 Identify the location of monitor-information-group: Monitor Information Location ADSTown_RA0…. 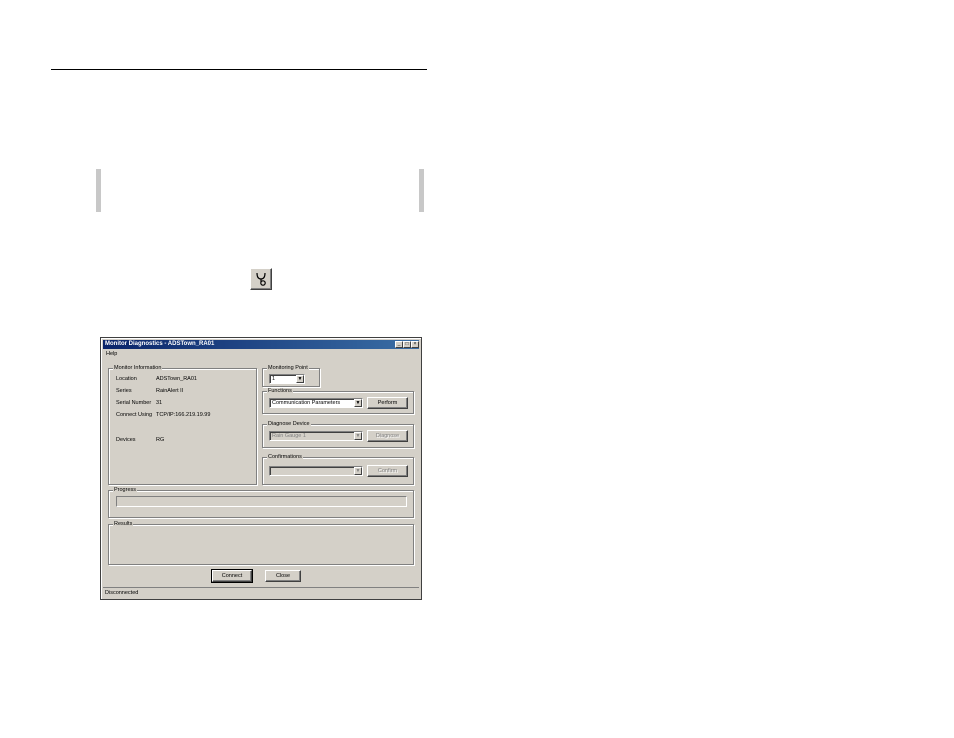
(182, 425).